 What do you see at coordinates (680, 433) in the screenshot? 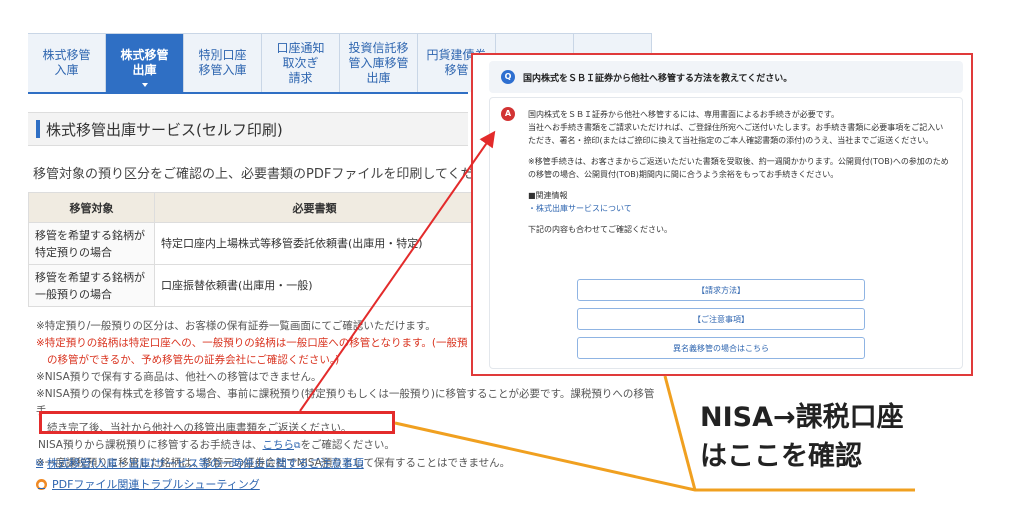
I see `orange-connector-line` at bounding box center [680, 433].